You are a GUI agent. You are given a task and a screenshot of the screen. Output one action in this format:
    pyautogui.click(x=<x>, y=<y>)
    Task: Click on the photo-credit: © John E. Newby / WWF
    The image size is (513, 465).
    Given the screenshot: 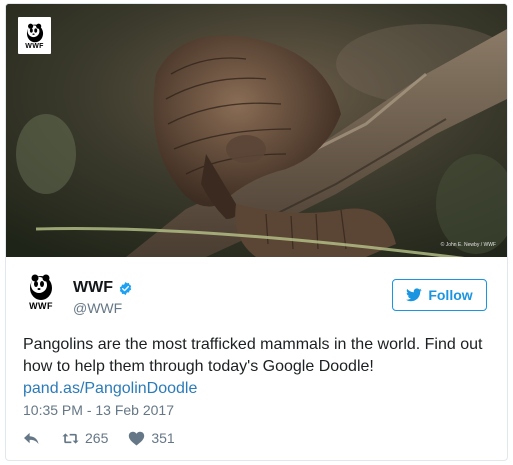 What is the action you would take?
    pyautogui.click(x=468, y=245)
    